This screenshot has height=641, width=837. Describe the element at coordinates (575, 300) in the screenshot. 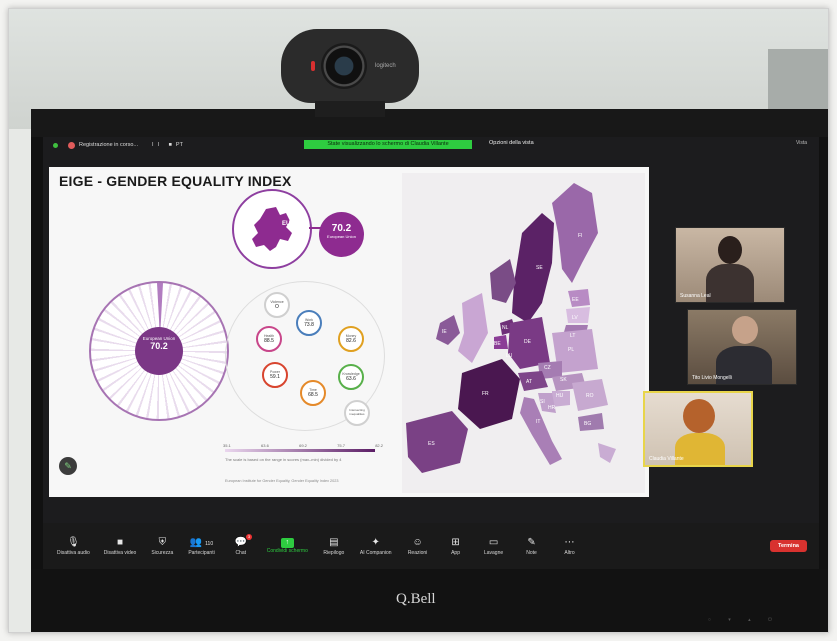

I see `map-label: EE` at that location.